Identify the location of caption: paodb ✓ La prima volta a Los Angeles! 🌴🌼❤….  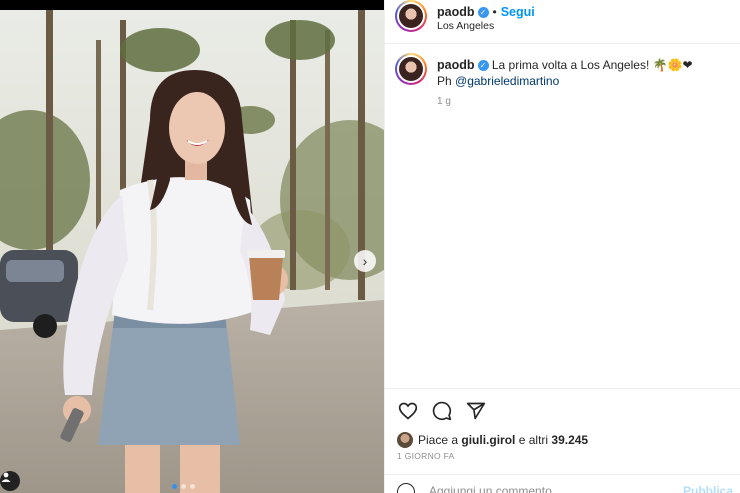
(582, 82).